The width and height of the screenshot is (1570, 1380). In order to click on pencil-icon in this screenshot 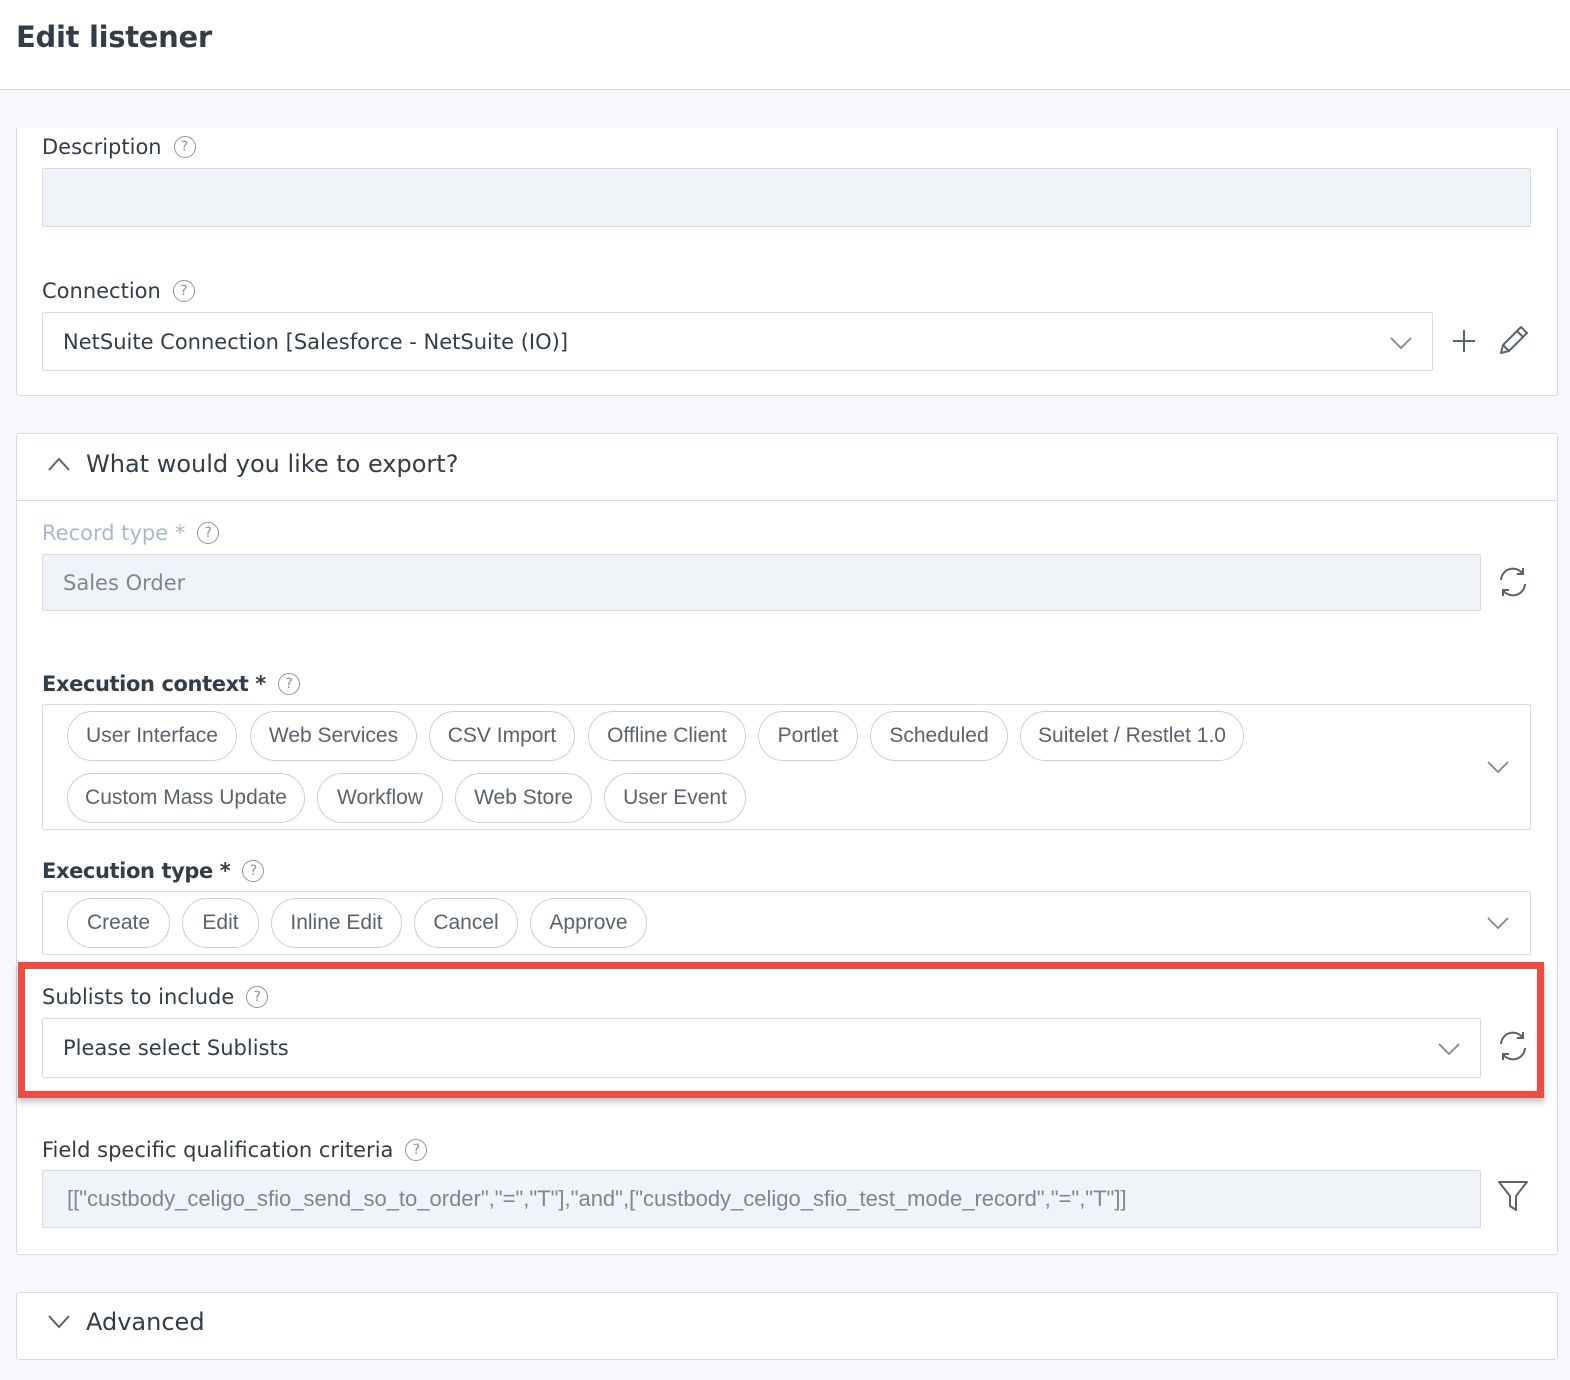, I will do `click(1514, 340)`.